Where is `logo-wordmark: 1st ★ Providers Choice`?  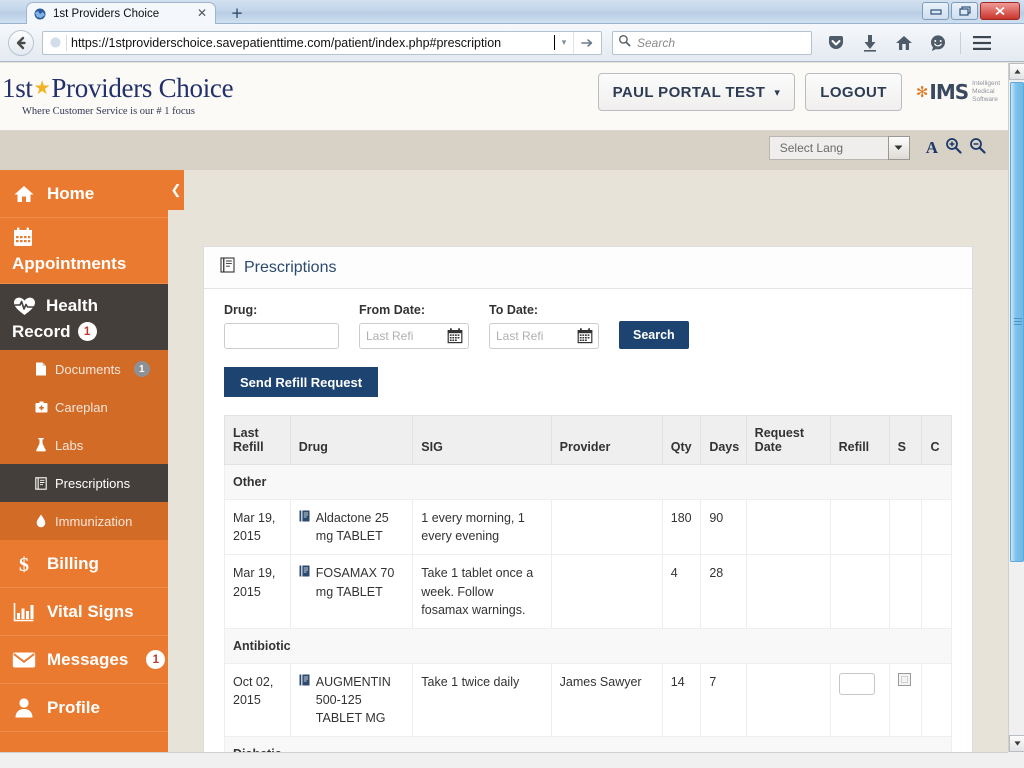
logo-wordmark: 1st ★ Providers Choice is located at coordinates (118, 88).